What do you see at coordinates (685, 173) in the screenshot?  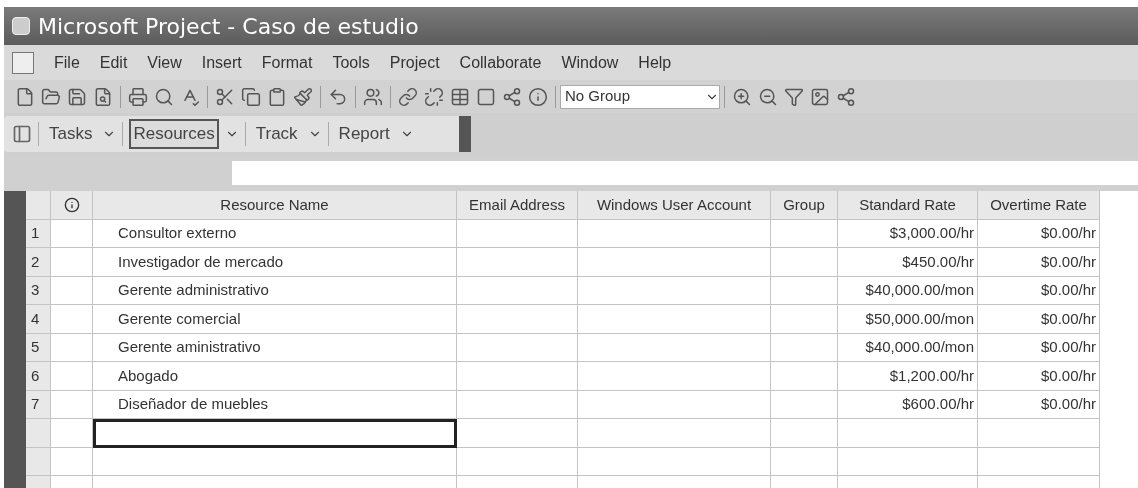 I see `entry-field` at bounding box center [685, 173].